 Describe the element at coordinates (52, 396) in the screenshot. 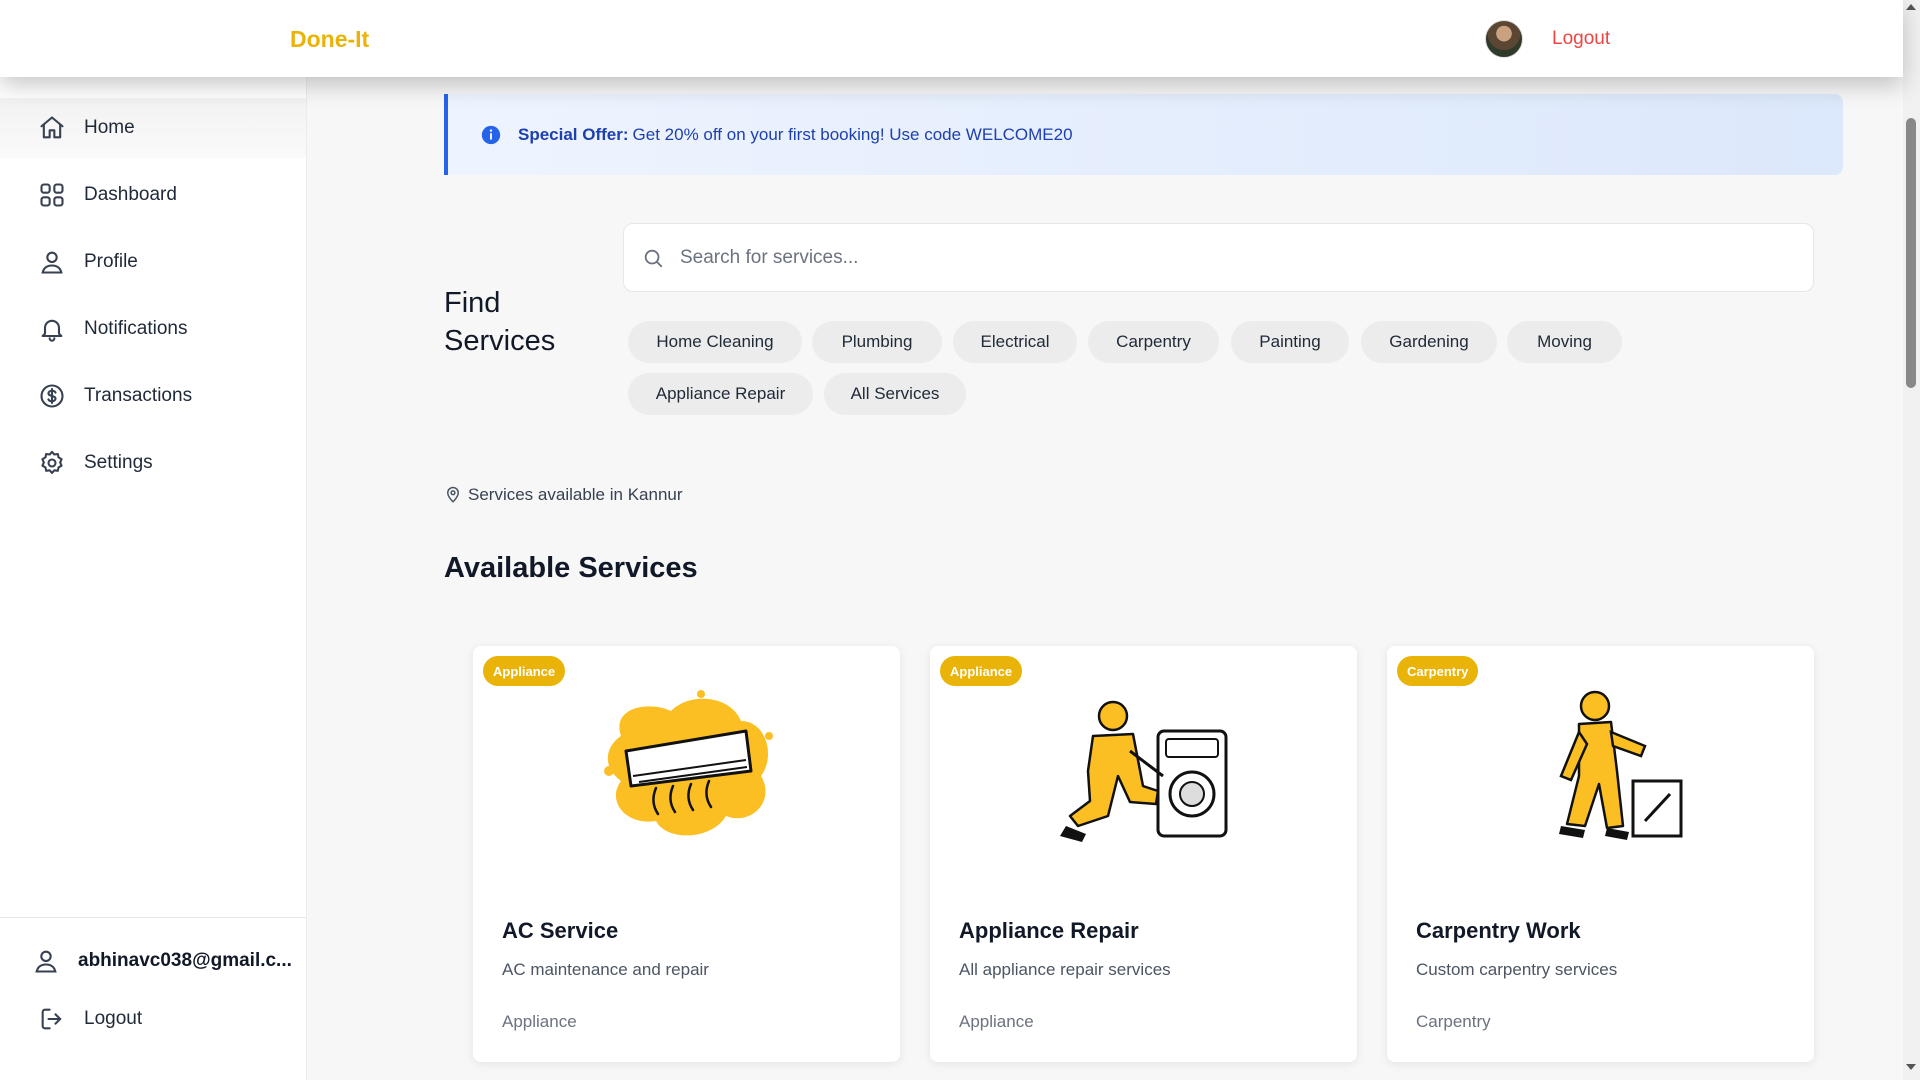

I see `dollar-icon` at that location.